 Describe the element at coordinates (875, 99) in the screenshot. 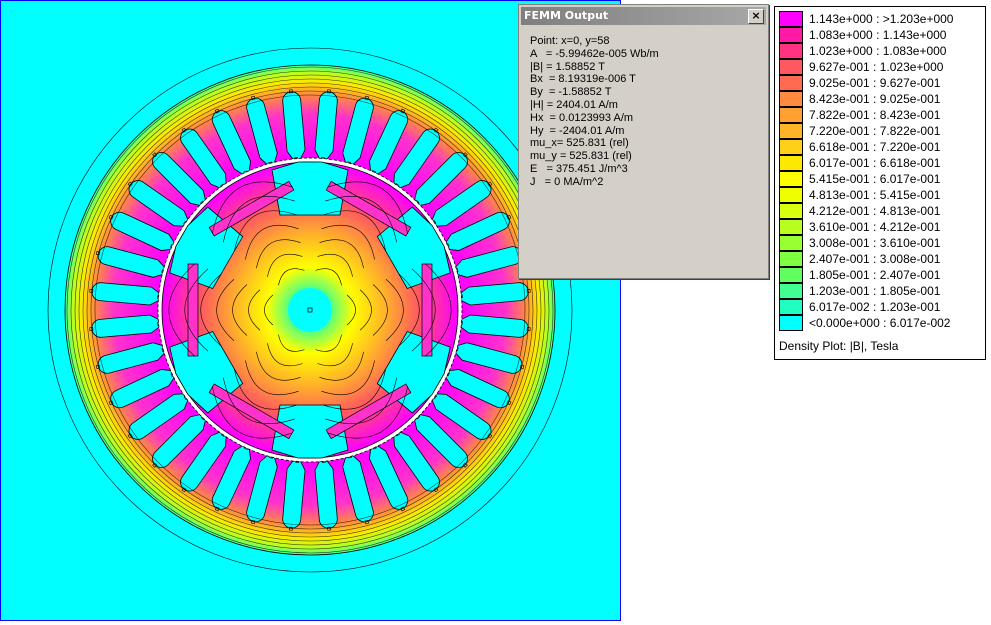

I see `legend-label: 8.423e-001 : 9.025e-001` at that location.